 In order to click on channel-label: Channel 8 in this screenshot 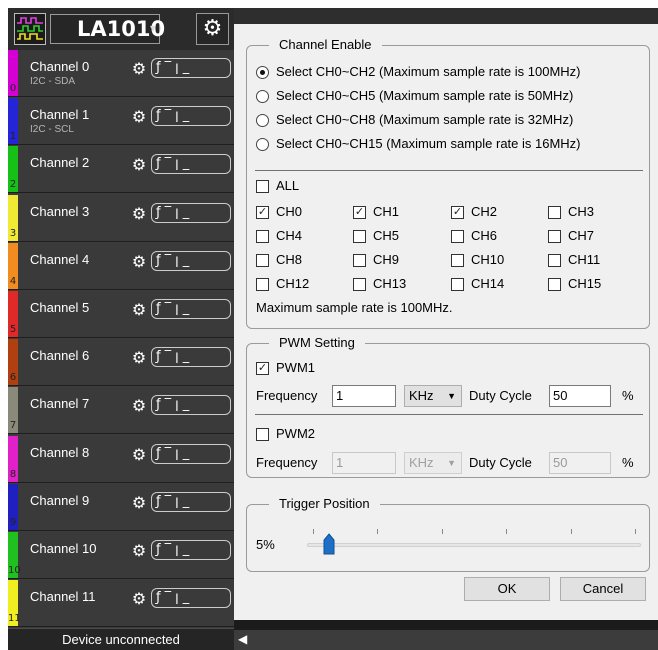, I will do `click(59, 452)`.